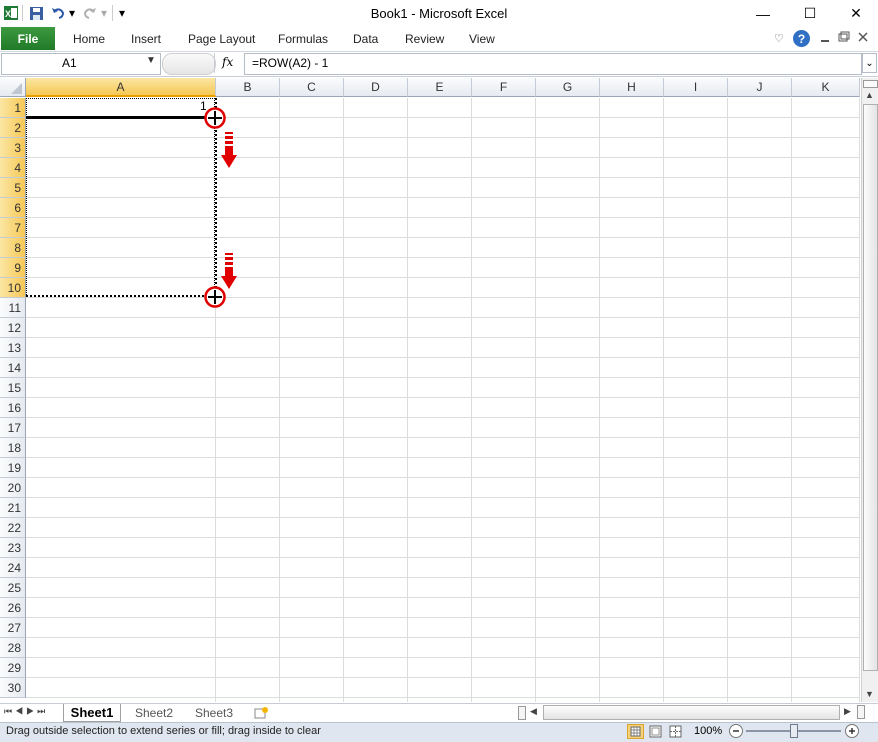 This screenshot has height=742, width=878. What do you see at coordinates (855, 13) in the screenshot?
I see `close-button: ✕` at bounding box center [855, 13].